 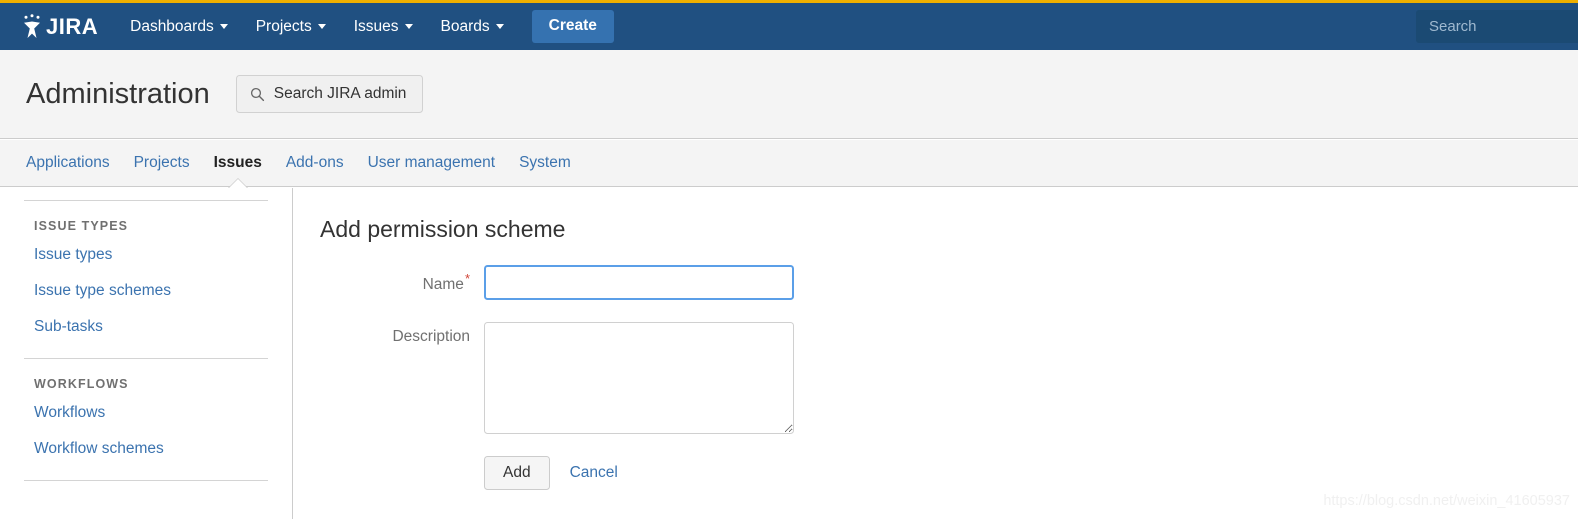 I want to click on sidebar-item-sub-tasks: Sub-tasks, so click(x=151, y=327).